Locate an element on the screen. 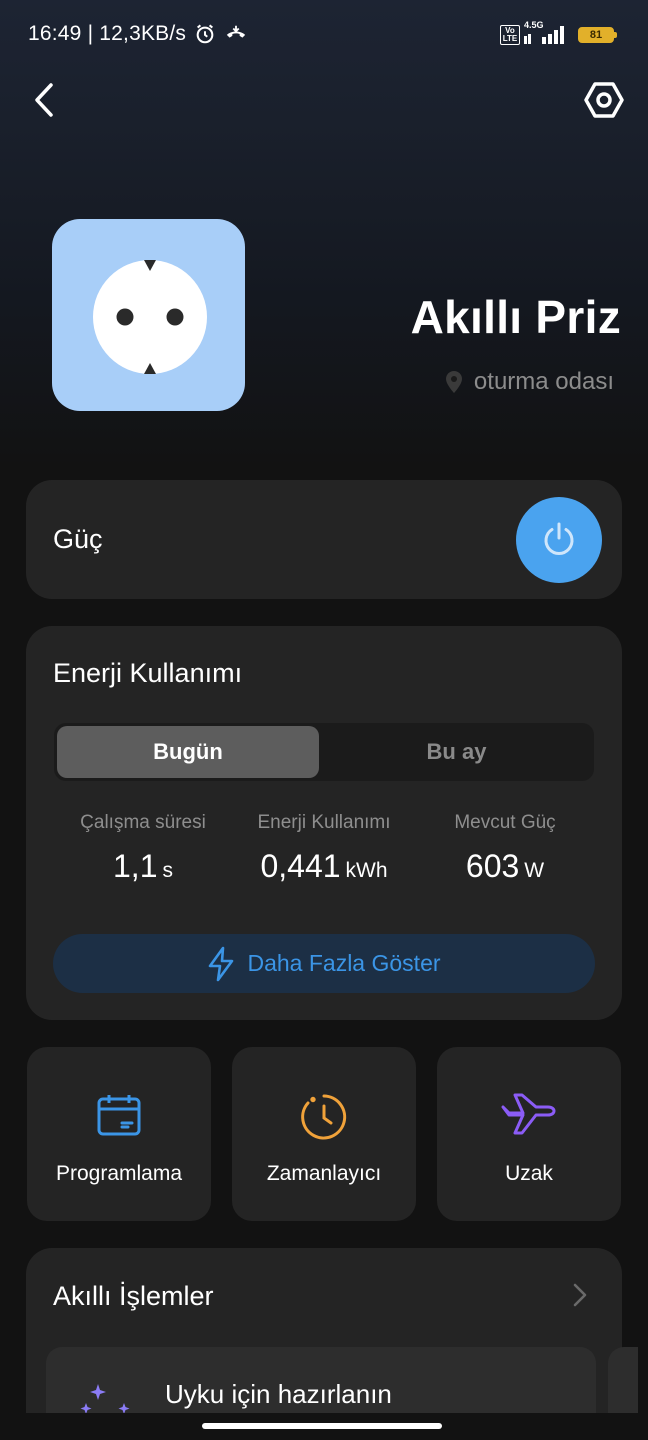 The image size is (648, 1440). location-pin-icon is located at coordinates (453, 382).